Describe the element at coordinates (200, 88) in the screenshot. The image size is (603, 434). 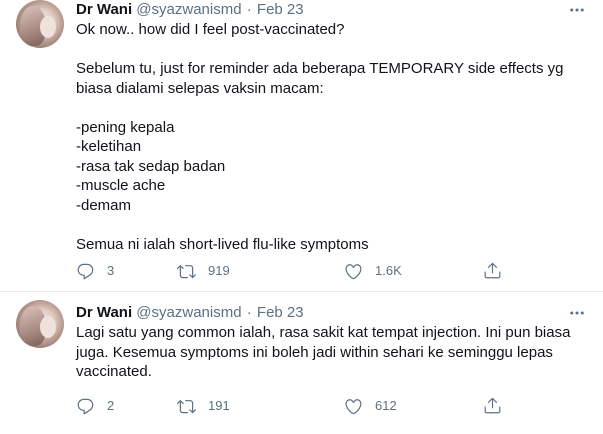
I see `tweet-line: biasa dialami selepas vaksin macam:` at that location.